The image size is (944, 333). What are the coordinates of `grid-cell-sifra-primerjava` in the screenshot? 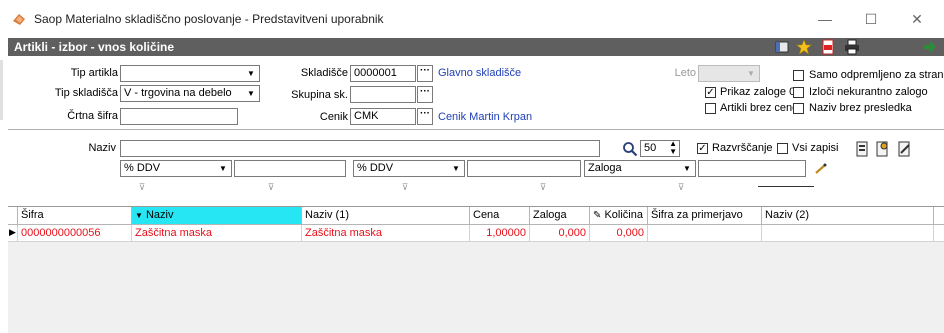 It's located at (705, 233).